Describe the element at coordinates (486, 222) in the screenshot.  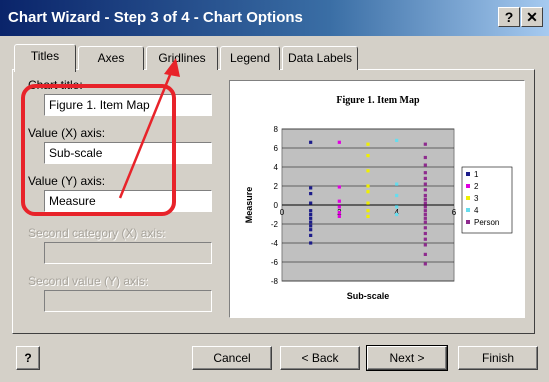
I see `legend-entry: Person` at that location.